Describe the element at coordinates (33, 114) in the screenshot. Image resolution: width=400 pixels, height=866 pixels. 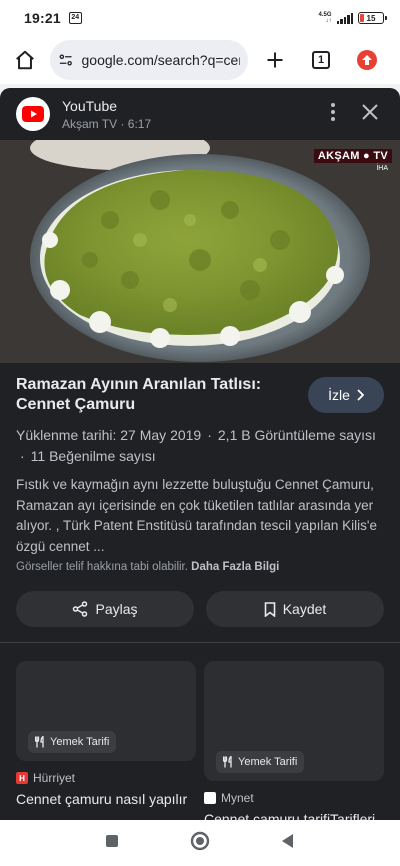
I see `youtube-logo-icon` at that location.